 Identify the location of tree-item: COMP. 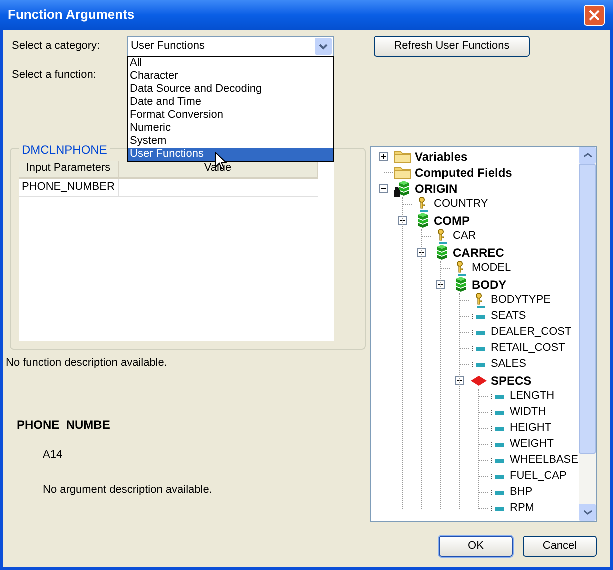
(452, 221).